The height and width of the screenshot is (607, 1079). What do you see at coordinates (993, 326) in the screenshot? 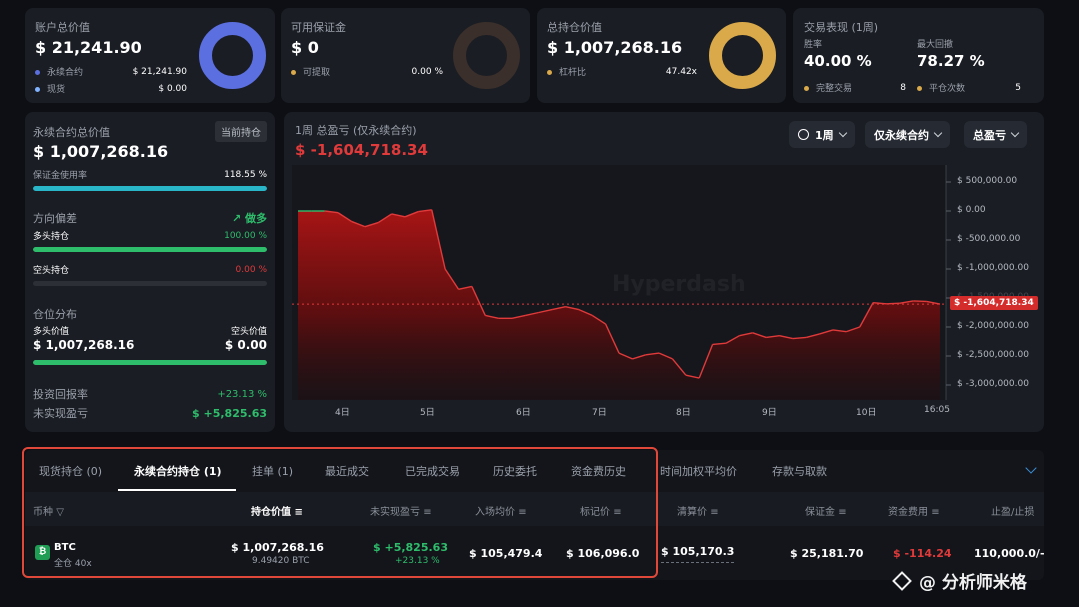
I see `y-tick-label: $ -2,000,000.00` at bounding box center [993, 326].